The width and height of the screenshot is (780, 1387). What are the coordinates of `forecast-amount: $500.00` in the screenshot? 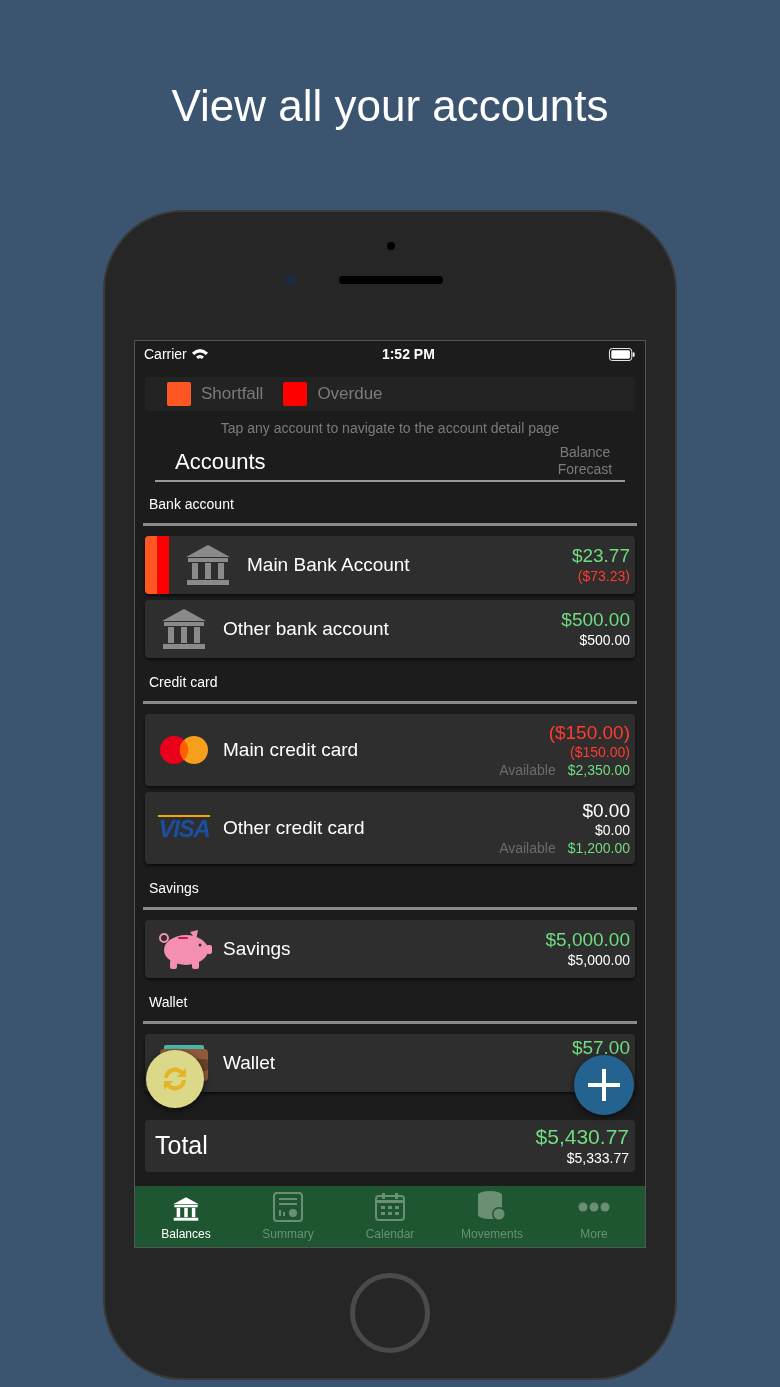 It's located at (604, 641).